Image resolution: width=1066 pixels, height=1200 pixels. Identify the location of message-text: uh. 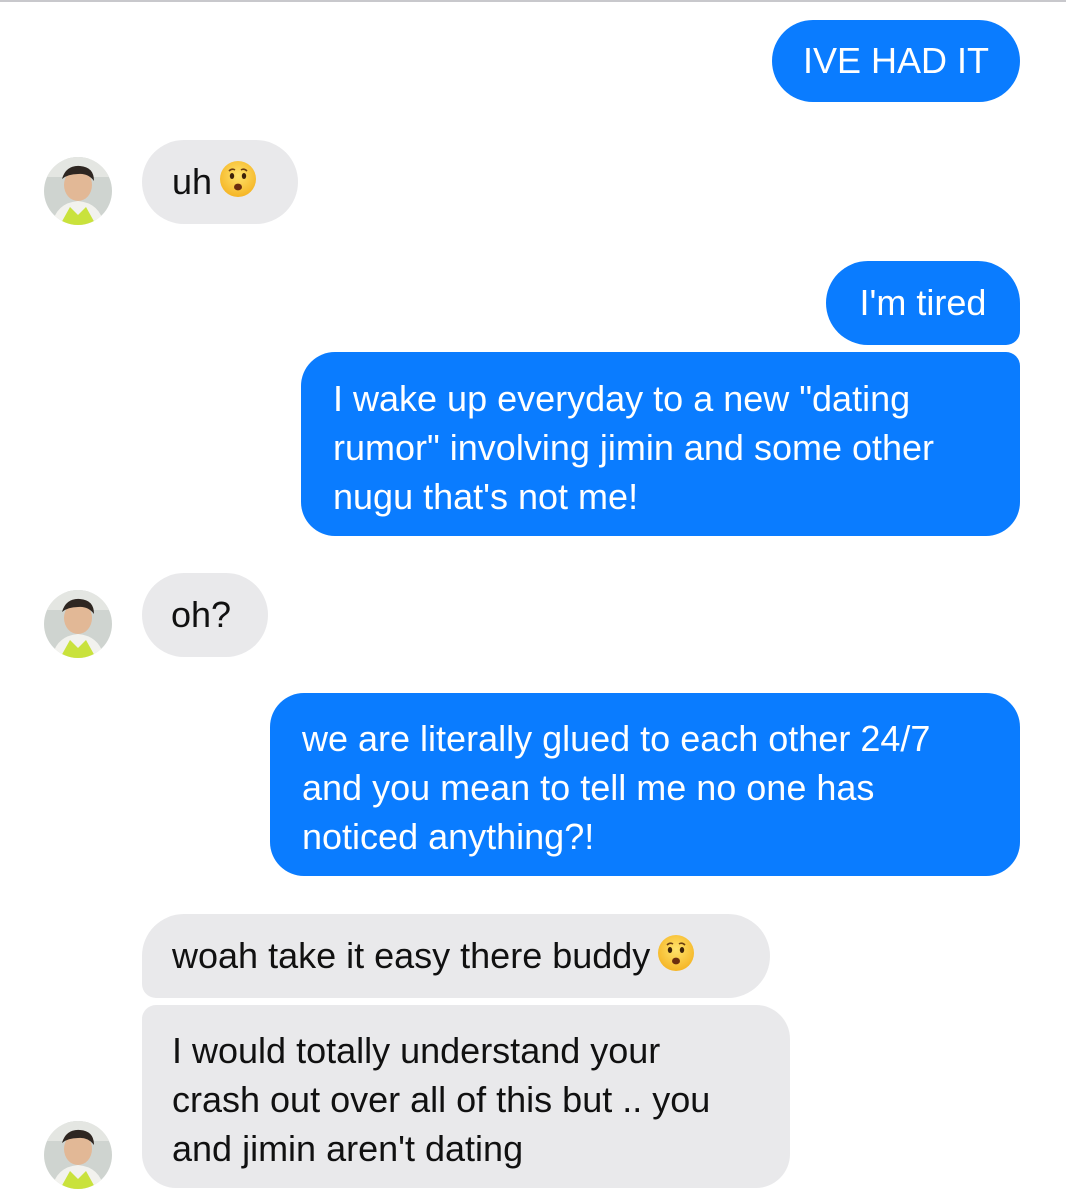
(192, 181).